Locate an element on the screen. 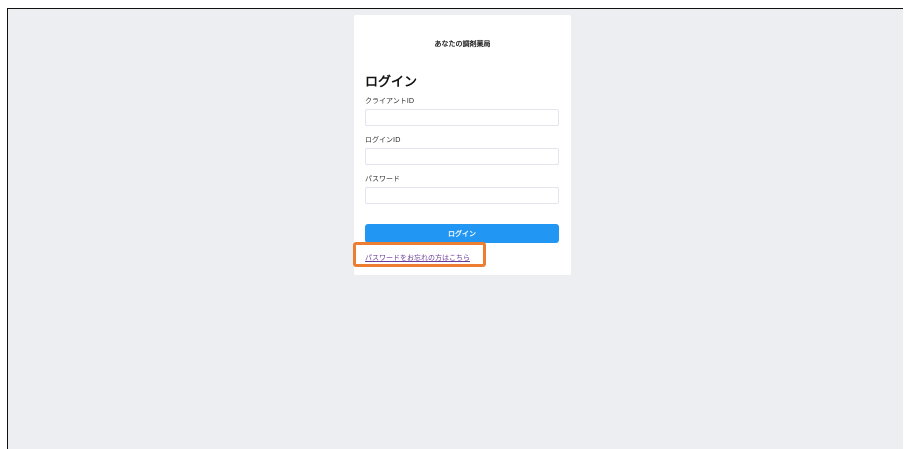 This screenshot has width=905, height=449. login-id-input is located at coordinates (462, 156).